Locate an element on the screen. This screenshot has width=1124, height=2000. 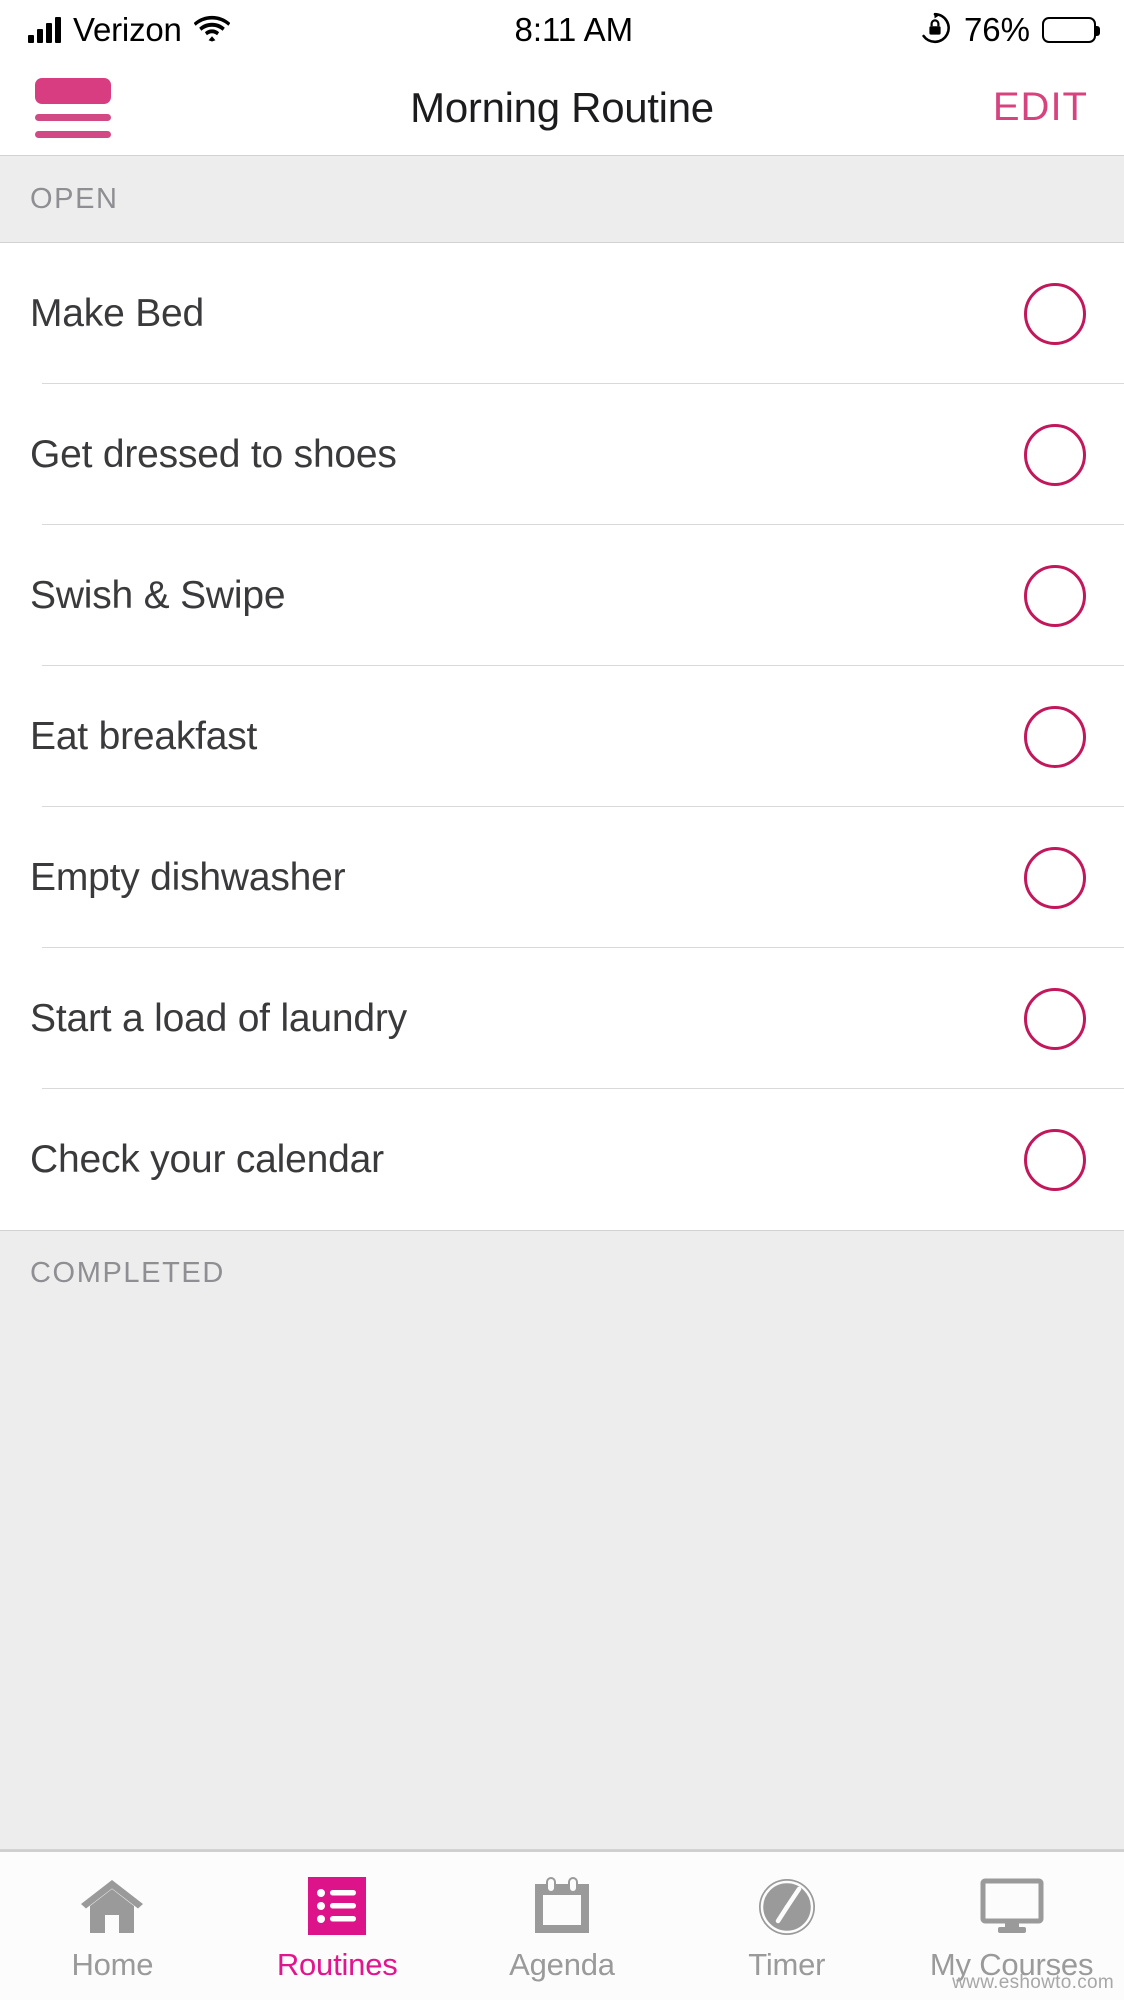
tab-agenda: Agenda is located at coordinates (562, 1926).